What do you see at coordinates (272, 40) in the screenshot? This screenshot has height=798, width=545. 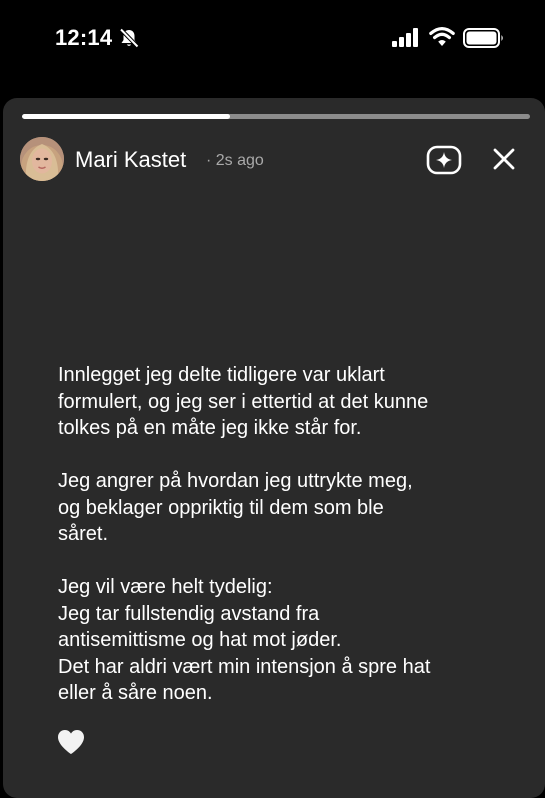 I see `status-bar: 12:14` at bounding box center [272, 40].